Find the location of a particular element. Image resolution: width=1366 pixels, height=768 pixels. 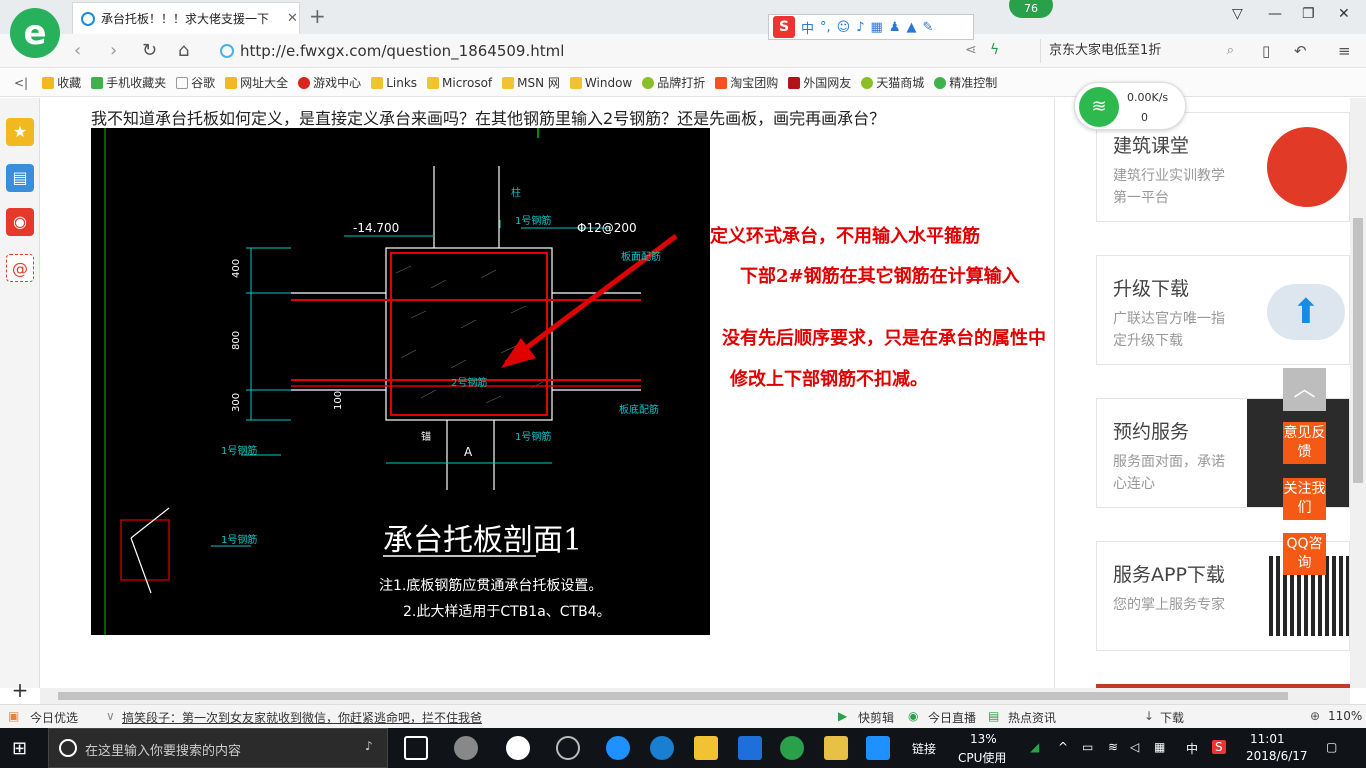

bookmark-item: 外国网友 is located at coordinates (819, 82).